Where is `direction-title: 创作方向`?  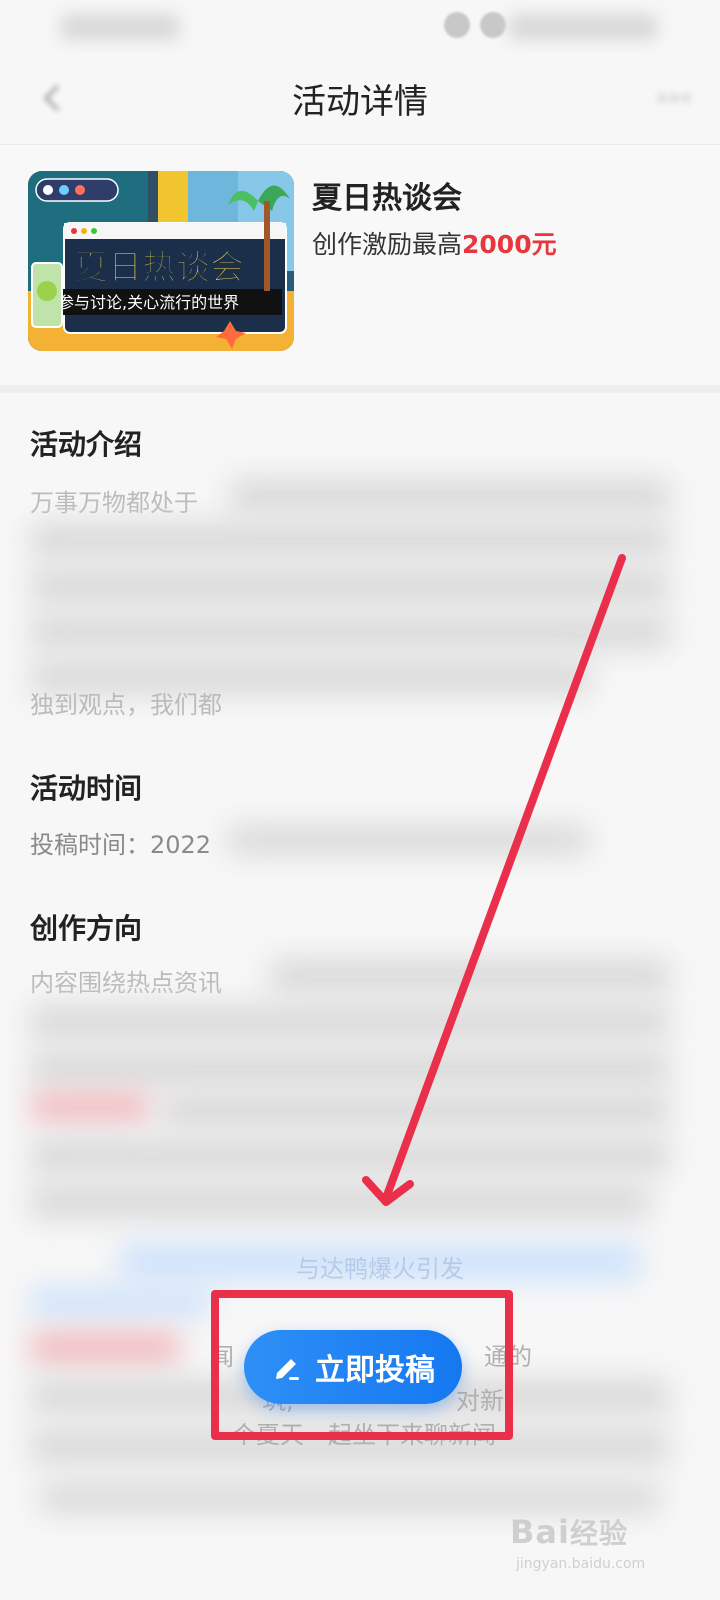
direction-title: 创作方向 is located at coordinates (86, 928).